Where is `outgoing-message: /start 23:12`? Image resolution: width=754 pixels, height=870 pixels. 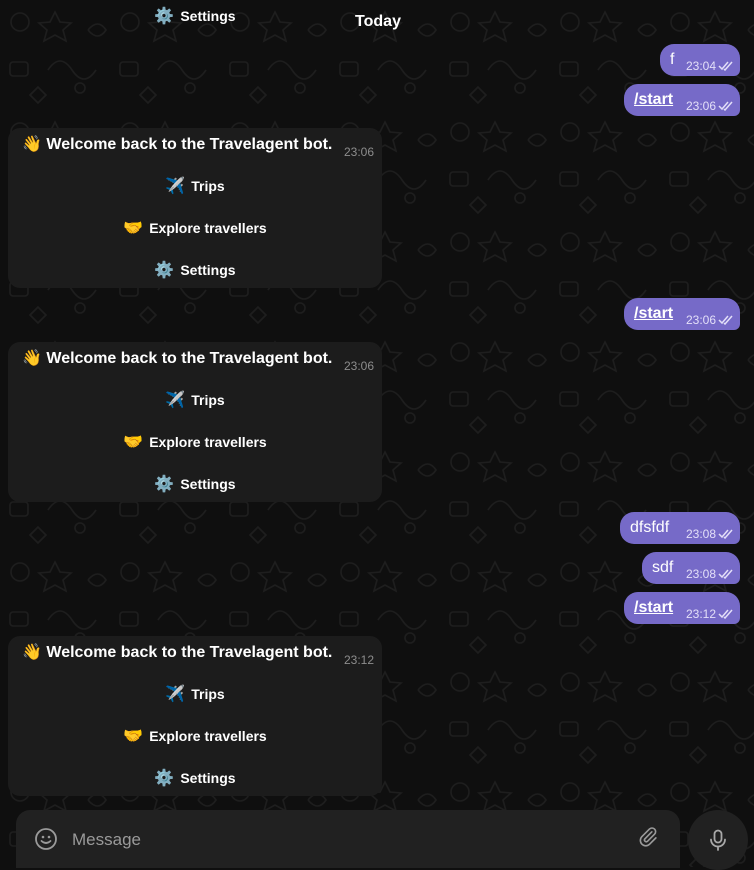 outgoing-message: /start 23:12 is located at coordinates (682, 608).